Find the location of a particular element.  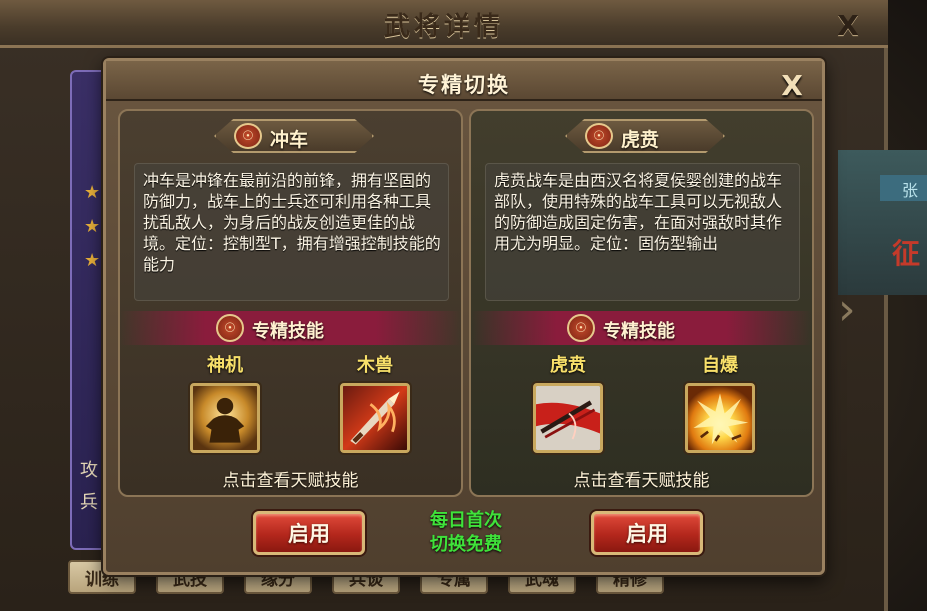

next-hero-tab: 张 is located at coordinates (903, 188).